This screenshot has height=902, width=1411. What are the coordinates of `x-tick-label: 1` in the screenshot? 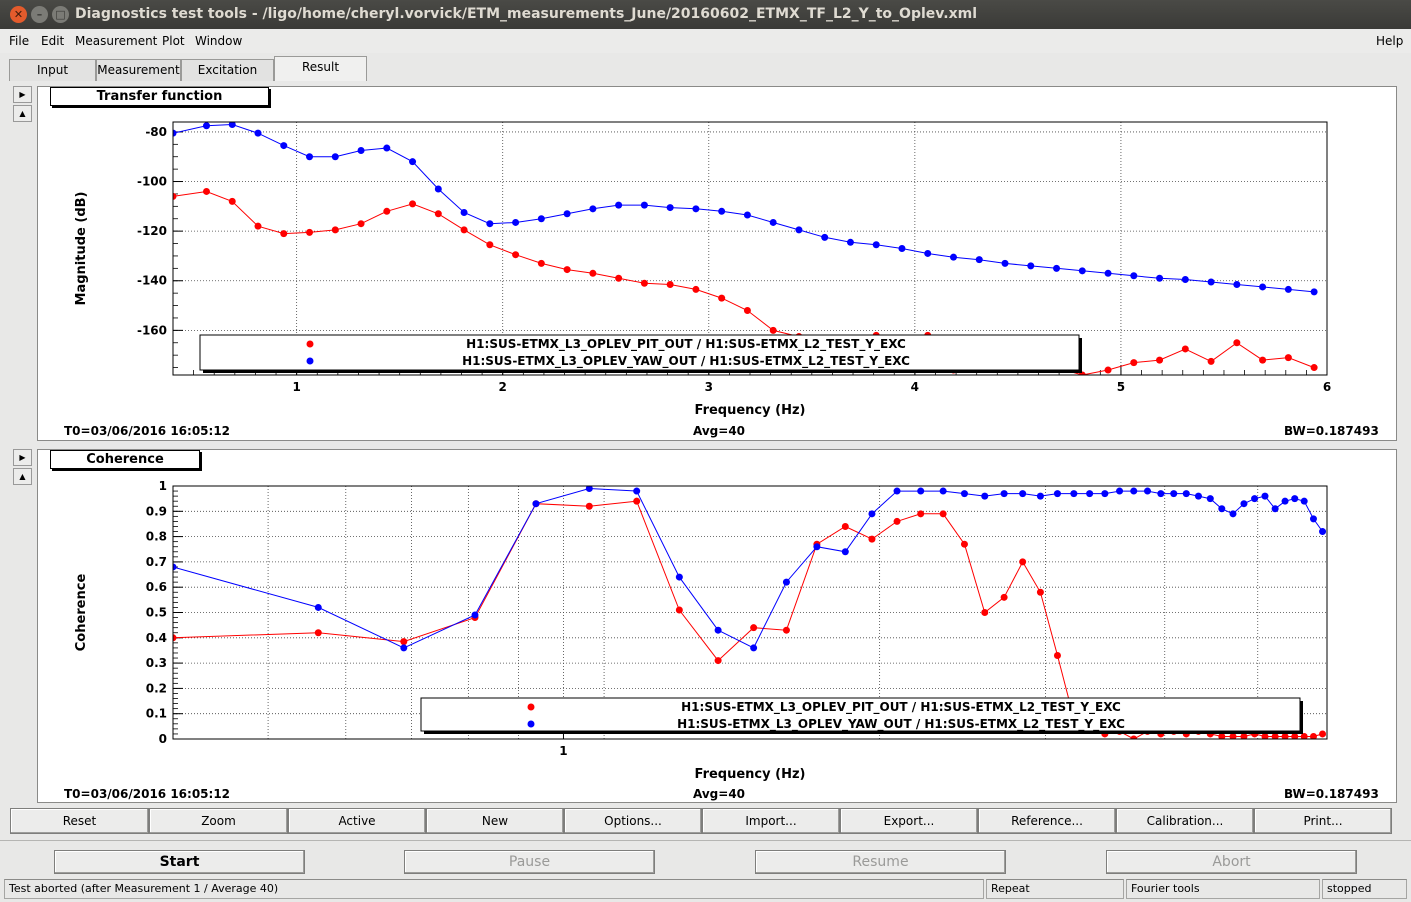 It's located at (296, 387).